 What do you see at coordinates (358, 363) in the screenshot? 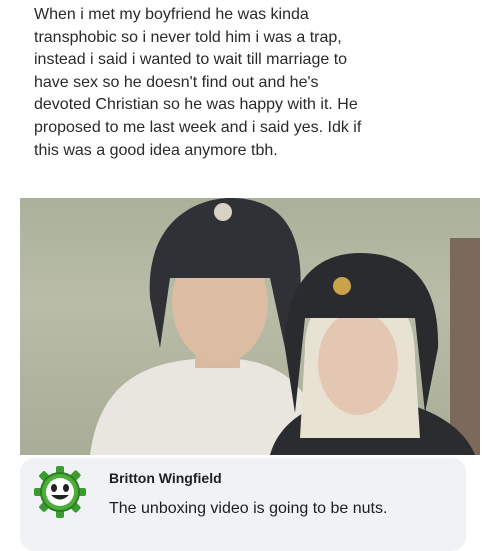
I see `woman-face` at bounding box center [358, 363].